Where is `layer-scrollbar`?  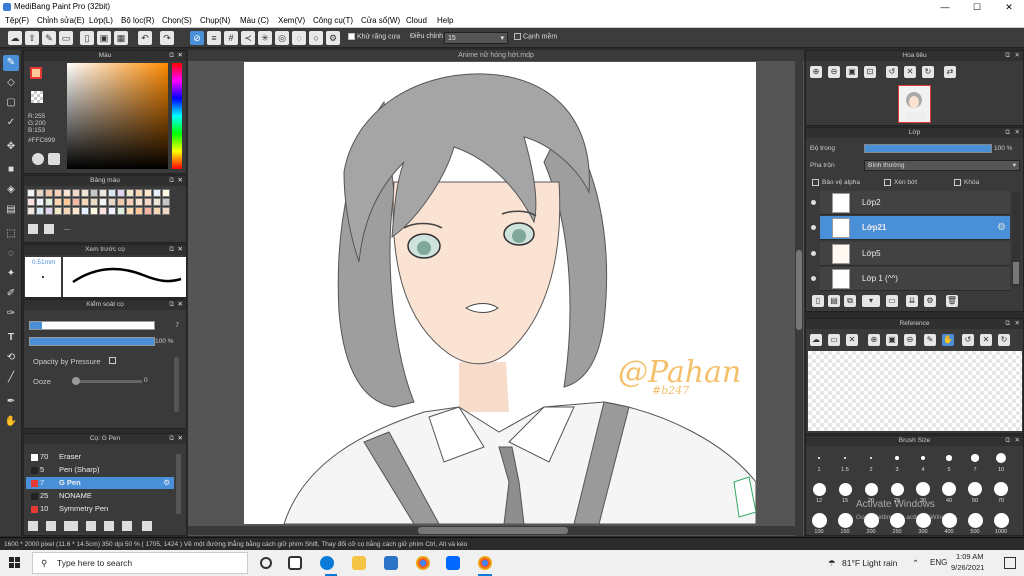 layer-scrollbar is located at coordinates (1016, 239).